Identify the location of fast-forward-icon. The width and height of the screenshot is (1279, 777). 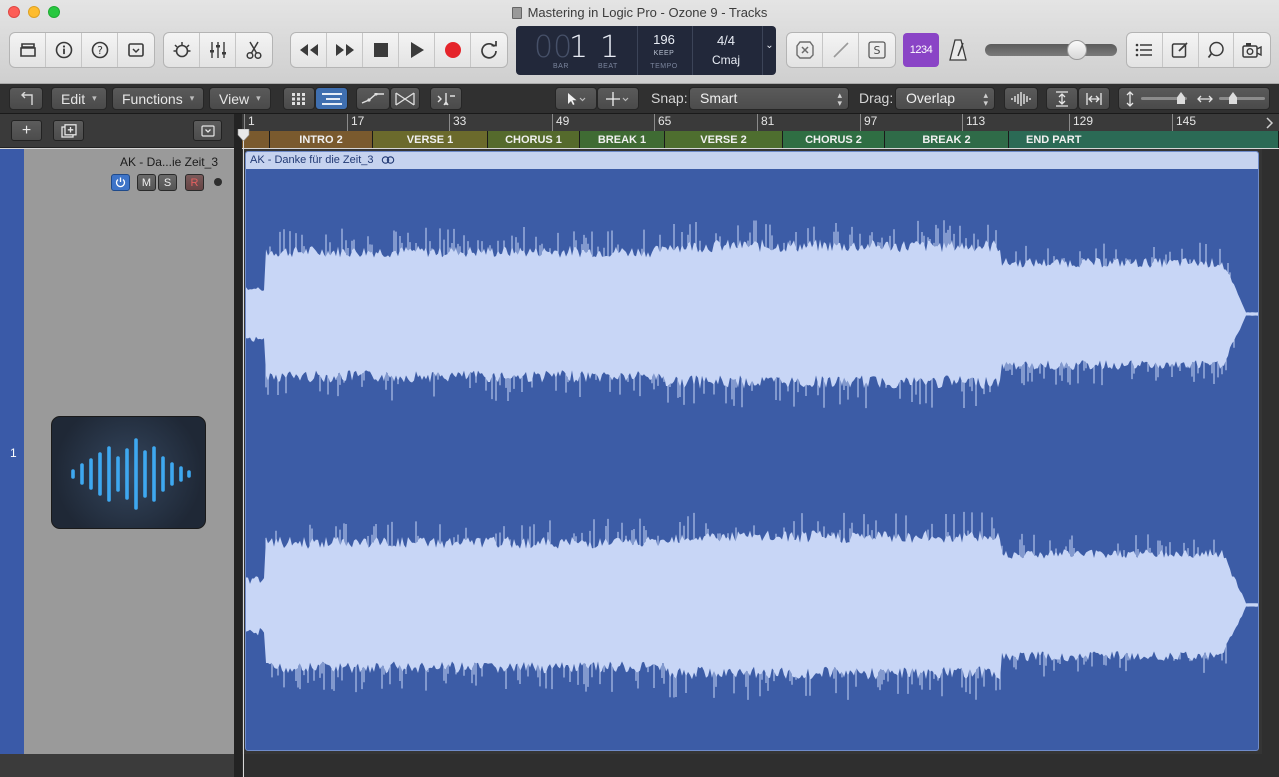
(344, 50).